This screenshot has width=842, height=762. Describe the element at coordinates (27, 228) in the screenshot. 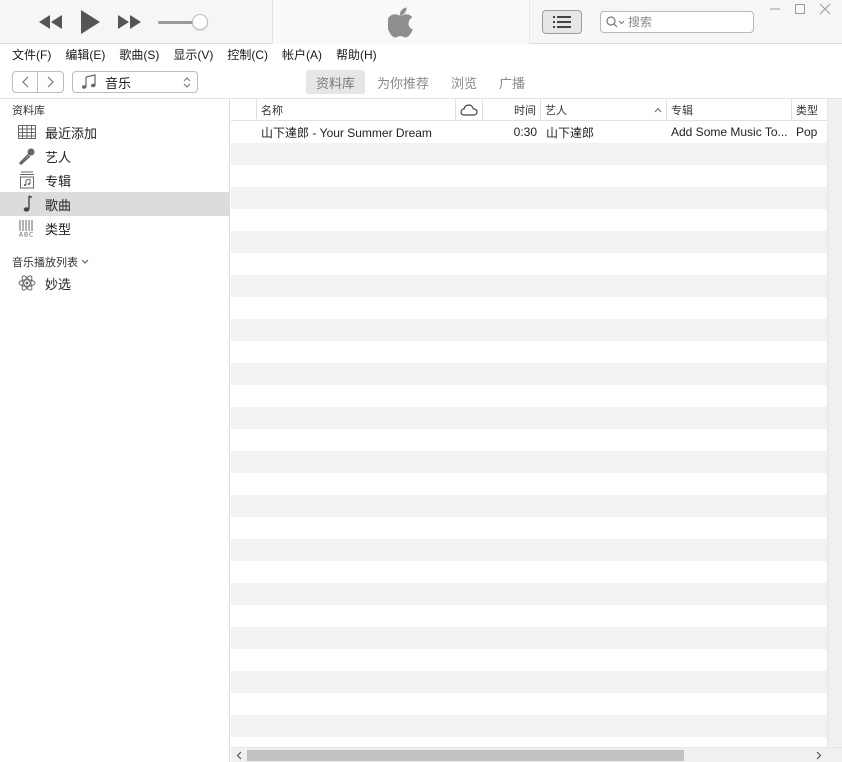

I see `genres-icon: ABC` at that location.